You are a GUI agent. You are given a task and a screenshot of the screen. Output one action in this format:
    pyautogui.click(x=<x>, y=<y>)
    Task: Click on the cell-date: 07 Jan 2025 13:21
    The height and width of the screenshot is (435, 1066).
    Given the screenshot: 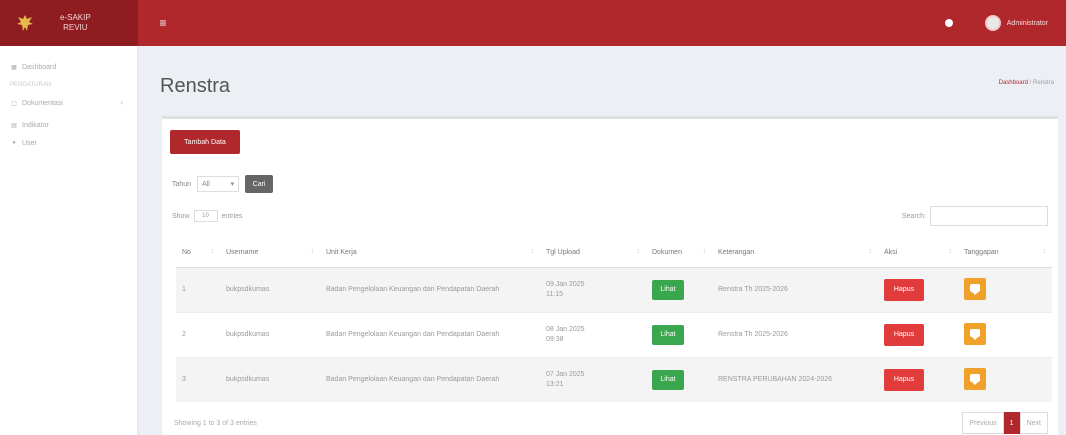 What is the action you would take?
    pyautogui.click(x=593, y=379)
    